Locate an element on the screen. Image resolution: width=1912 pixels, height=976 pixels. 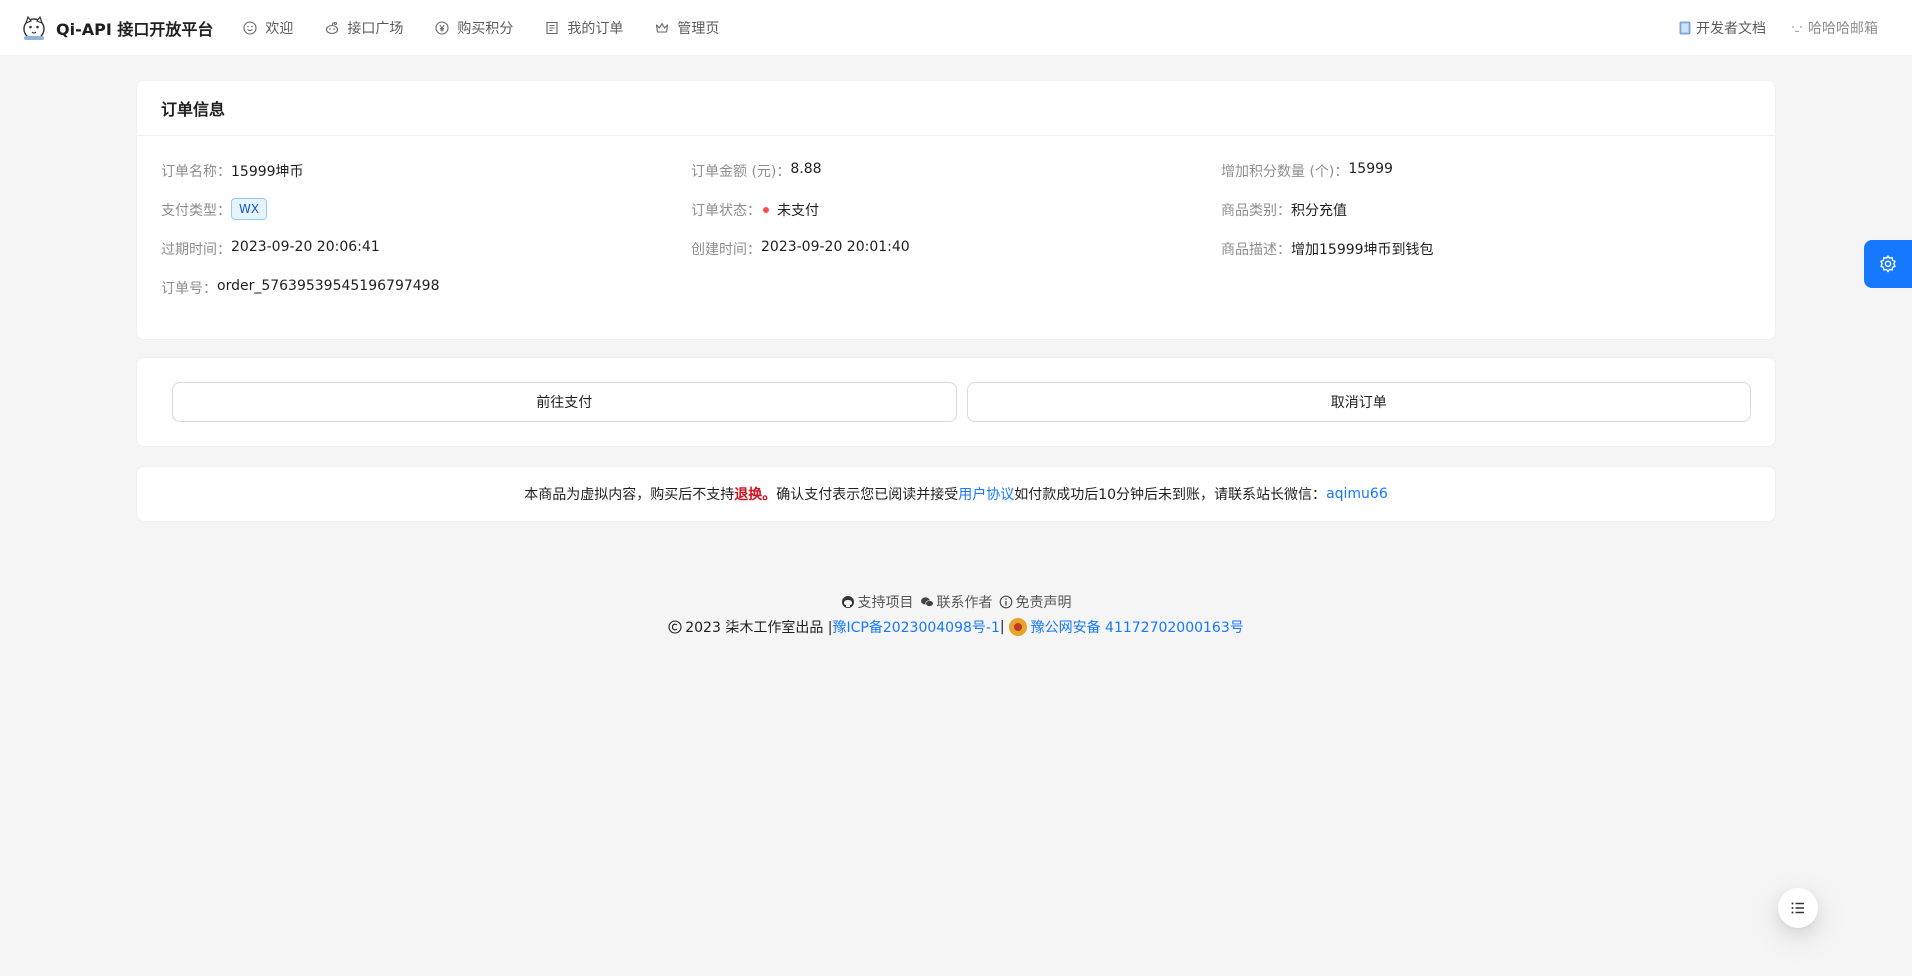
go-pay-button: 前往支付 is located at coordinates (564, 402).